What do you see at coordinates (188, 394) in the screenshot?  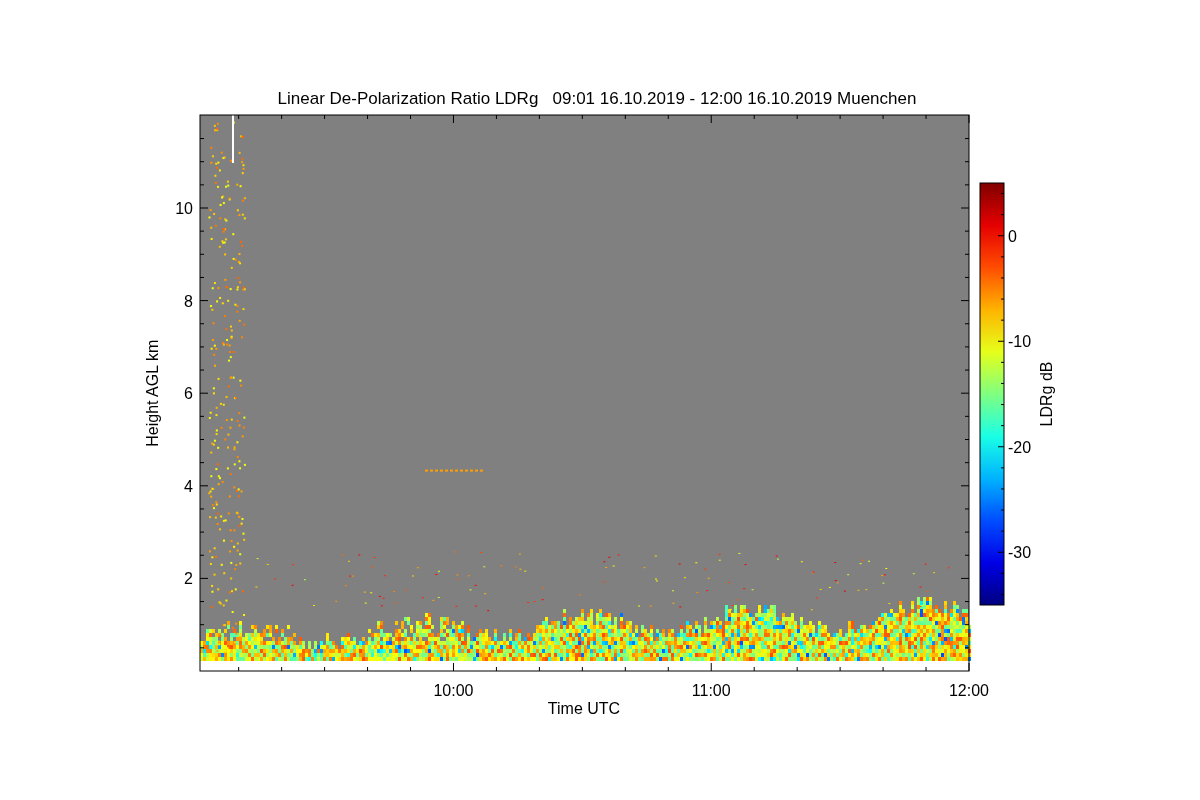 I see `y-tick-label: 6` at bounding box center [188, 394].